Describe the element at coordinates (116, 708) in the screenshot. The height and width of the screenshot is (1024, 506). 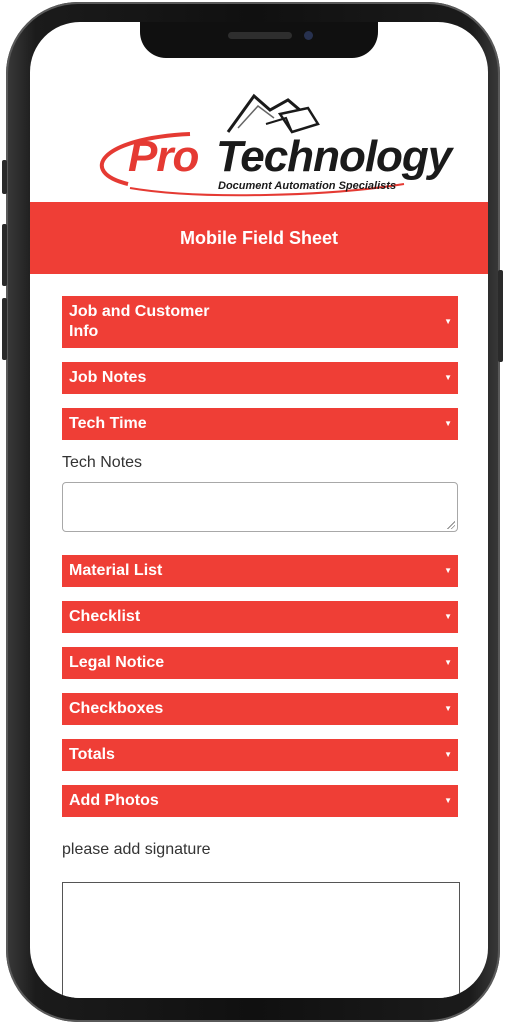
I see `section-label: Checkboxes` at that location.